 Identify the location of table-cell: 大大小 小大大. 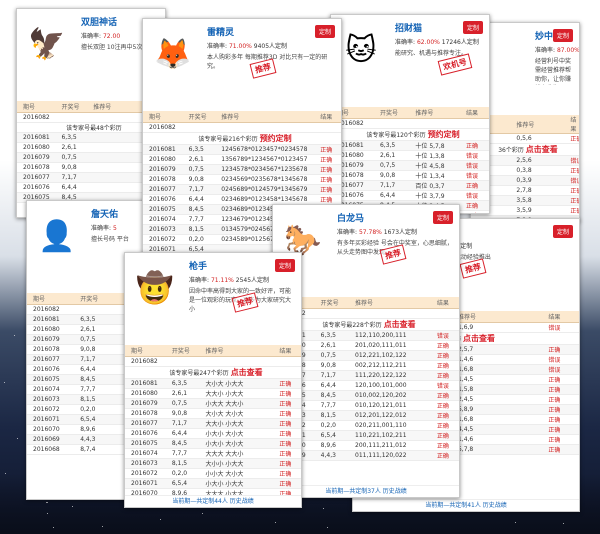
(236, 393).